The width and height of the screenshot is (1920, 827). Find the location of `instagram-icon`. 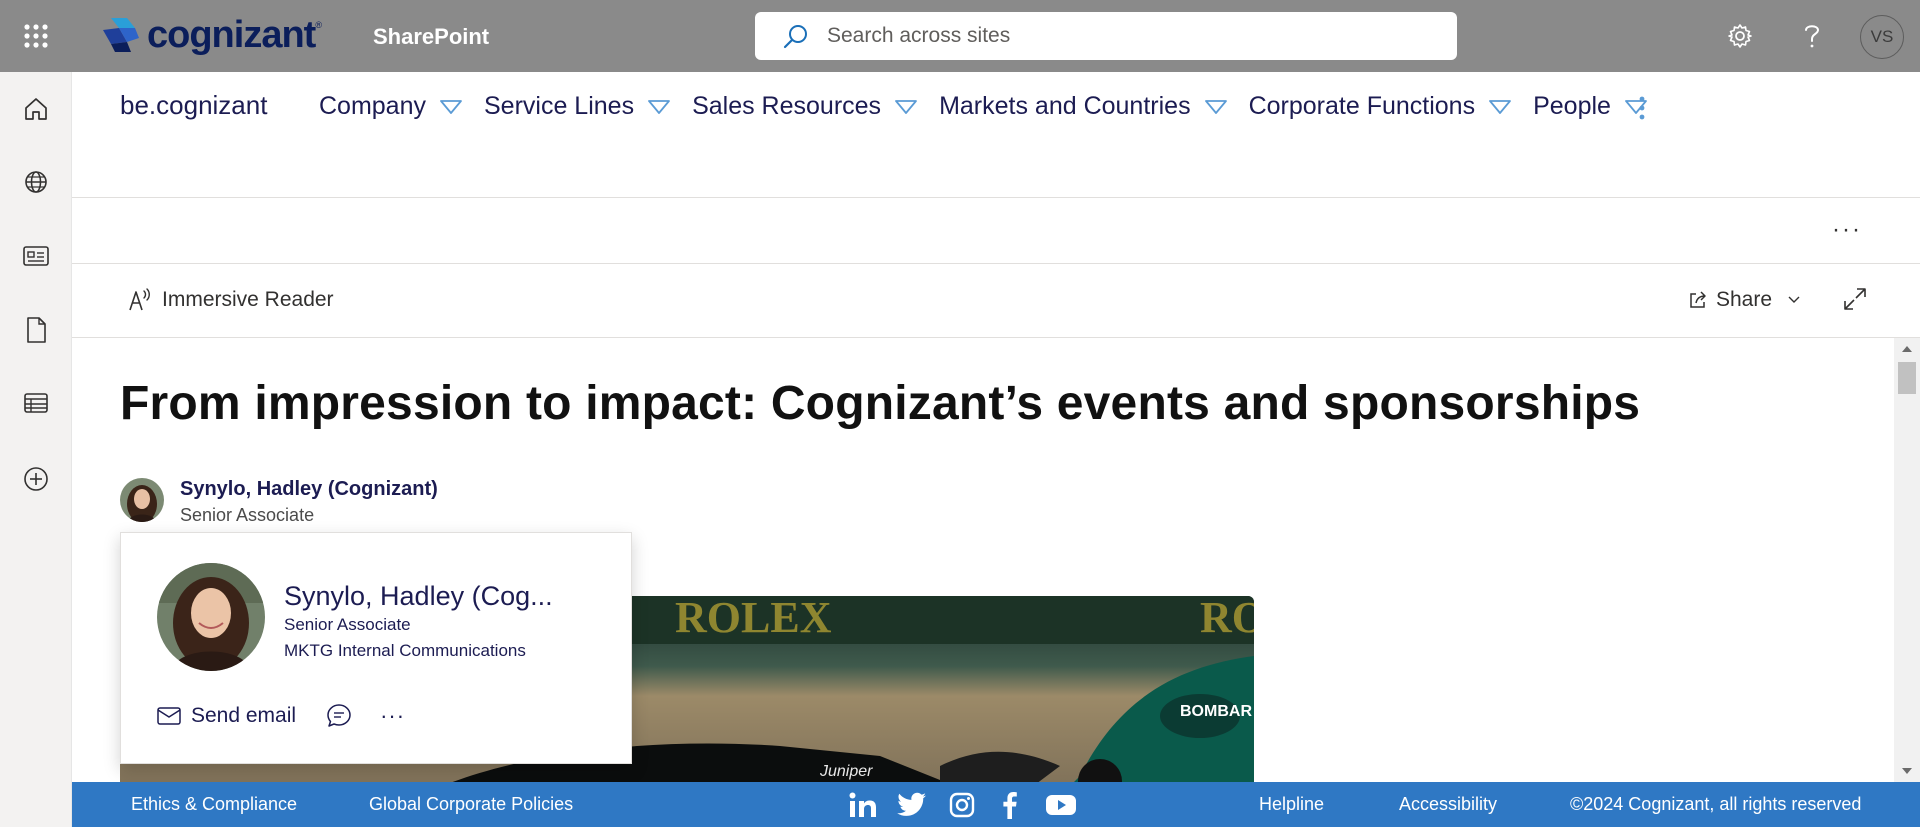

instagram-icon is located at coordinates (962, 805).